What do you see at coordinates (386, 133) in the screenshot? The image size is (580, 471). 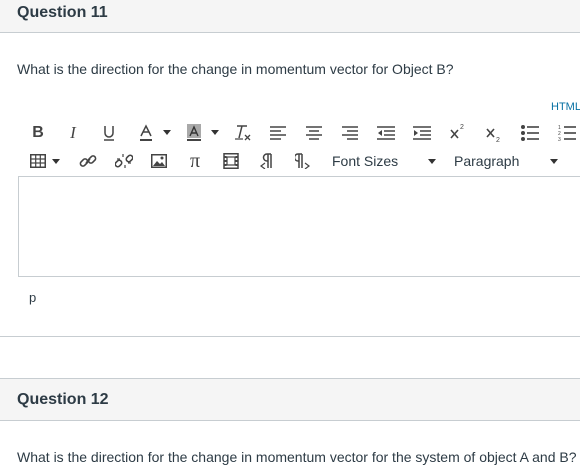 I see `outdent-icon` at bounding box center [386, 133].